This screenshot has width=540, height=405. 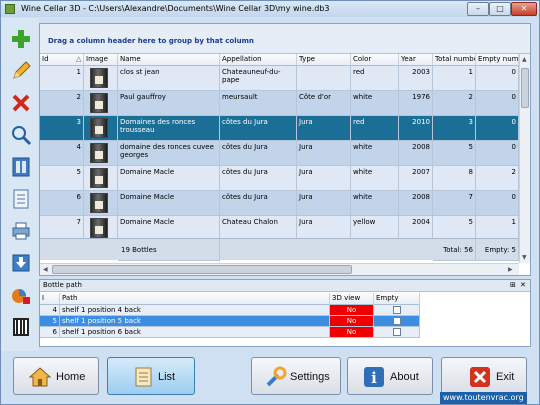 I want to click on close-window-button: ✕, so click(x=524, y=9).